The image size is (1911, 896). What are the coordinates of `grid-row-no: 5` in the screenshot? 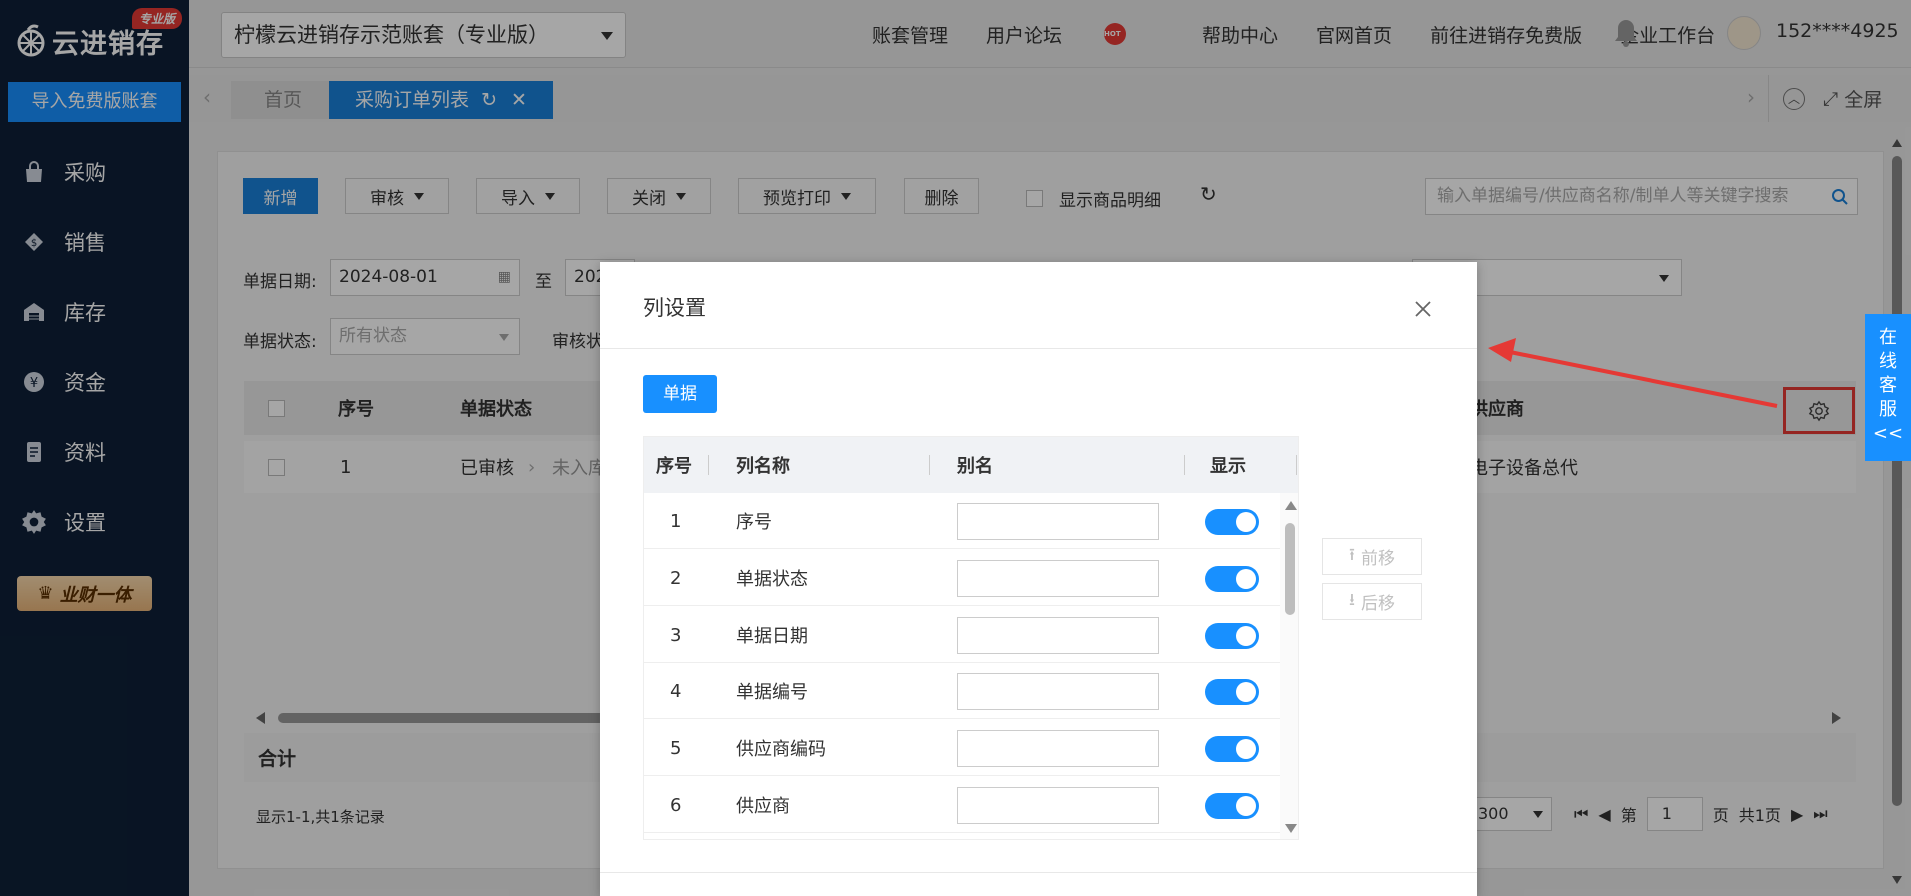 It's located at (676, 748).